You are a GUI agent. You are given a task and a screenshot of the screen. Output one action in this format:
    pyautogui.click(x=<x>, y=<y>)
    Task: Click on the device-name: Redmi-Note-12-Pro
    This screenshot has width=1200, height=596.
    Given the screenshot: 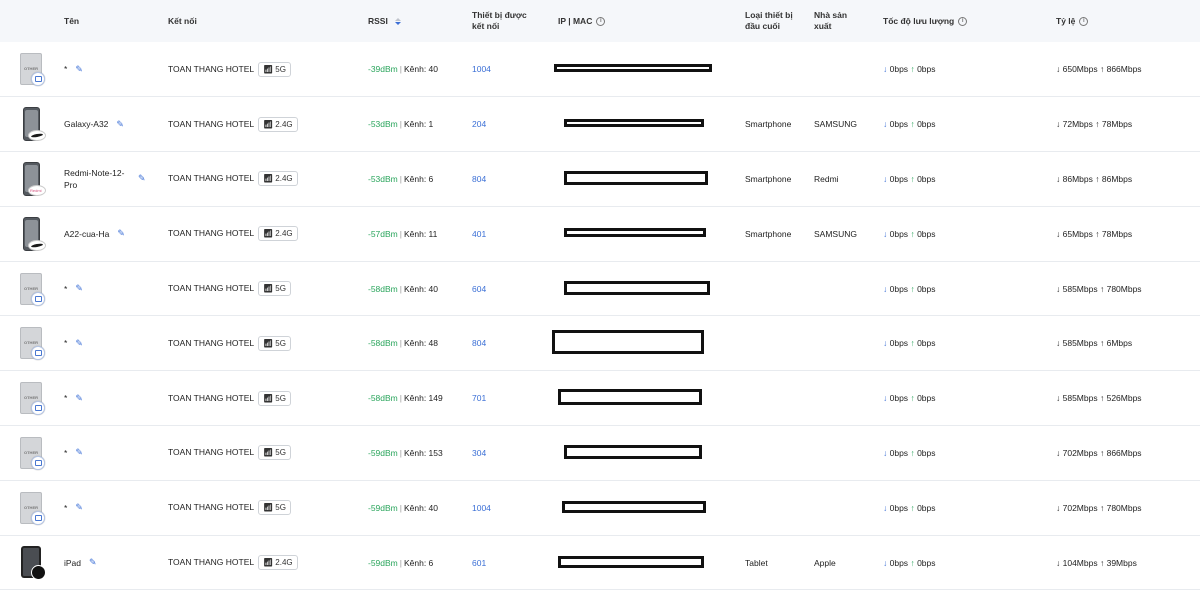 What is the action you would take?
    pyautogui.click(x=94, y=178)
    